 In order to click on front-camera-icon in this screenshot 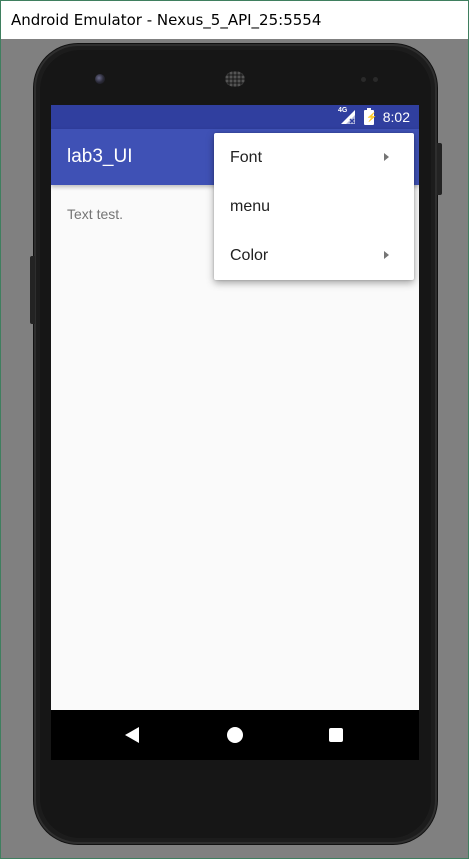, I will do `click(100, 79)`.